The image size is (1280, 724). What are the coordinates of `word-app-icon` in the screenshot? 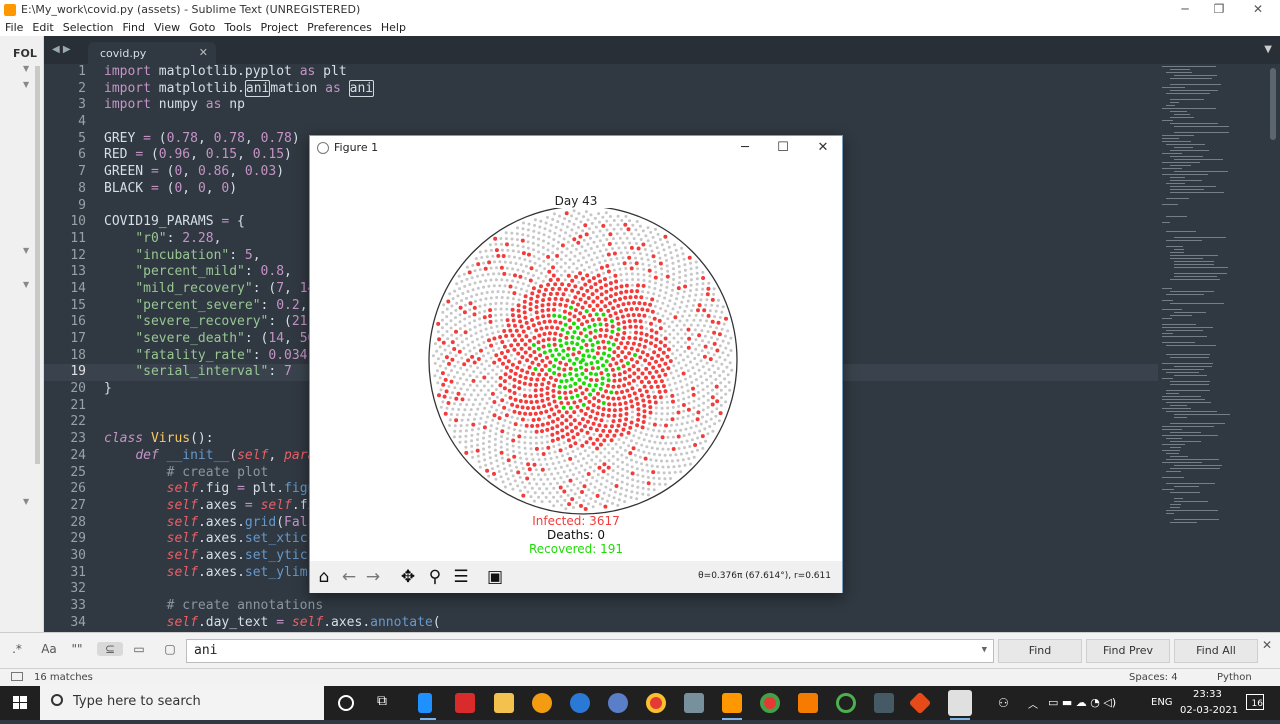 It's located at (580, 703).